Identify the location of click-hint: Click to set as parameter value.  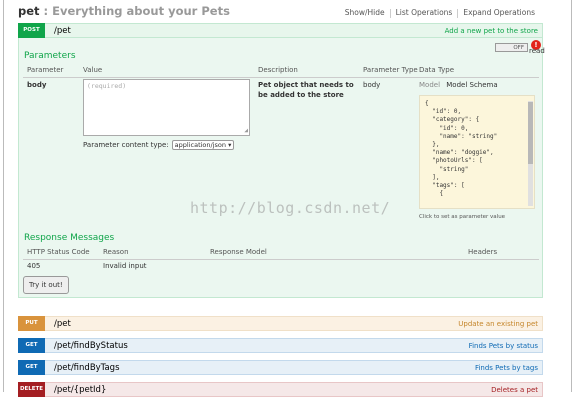
(462, 217).